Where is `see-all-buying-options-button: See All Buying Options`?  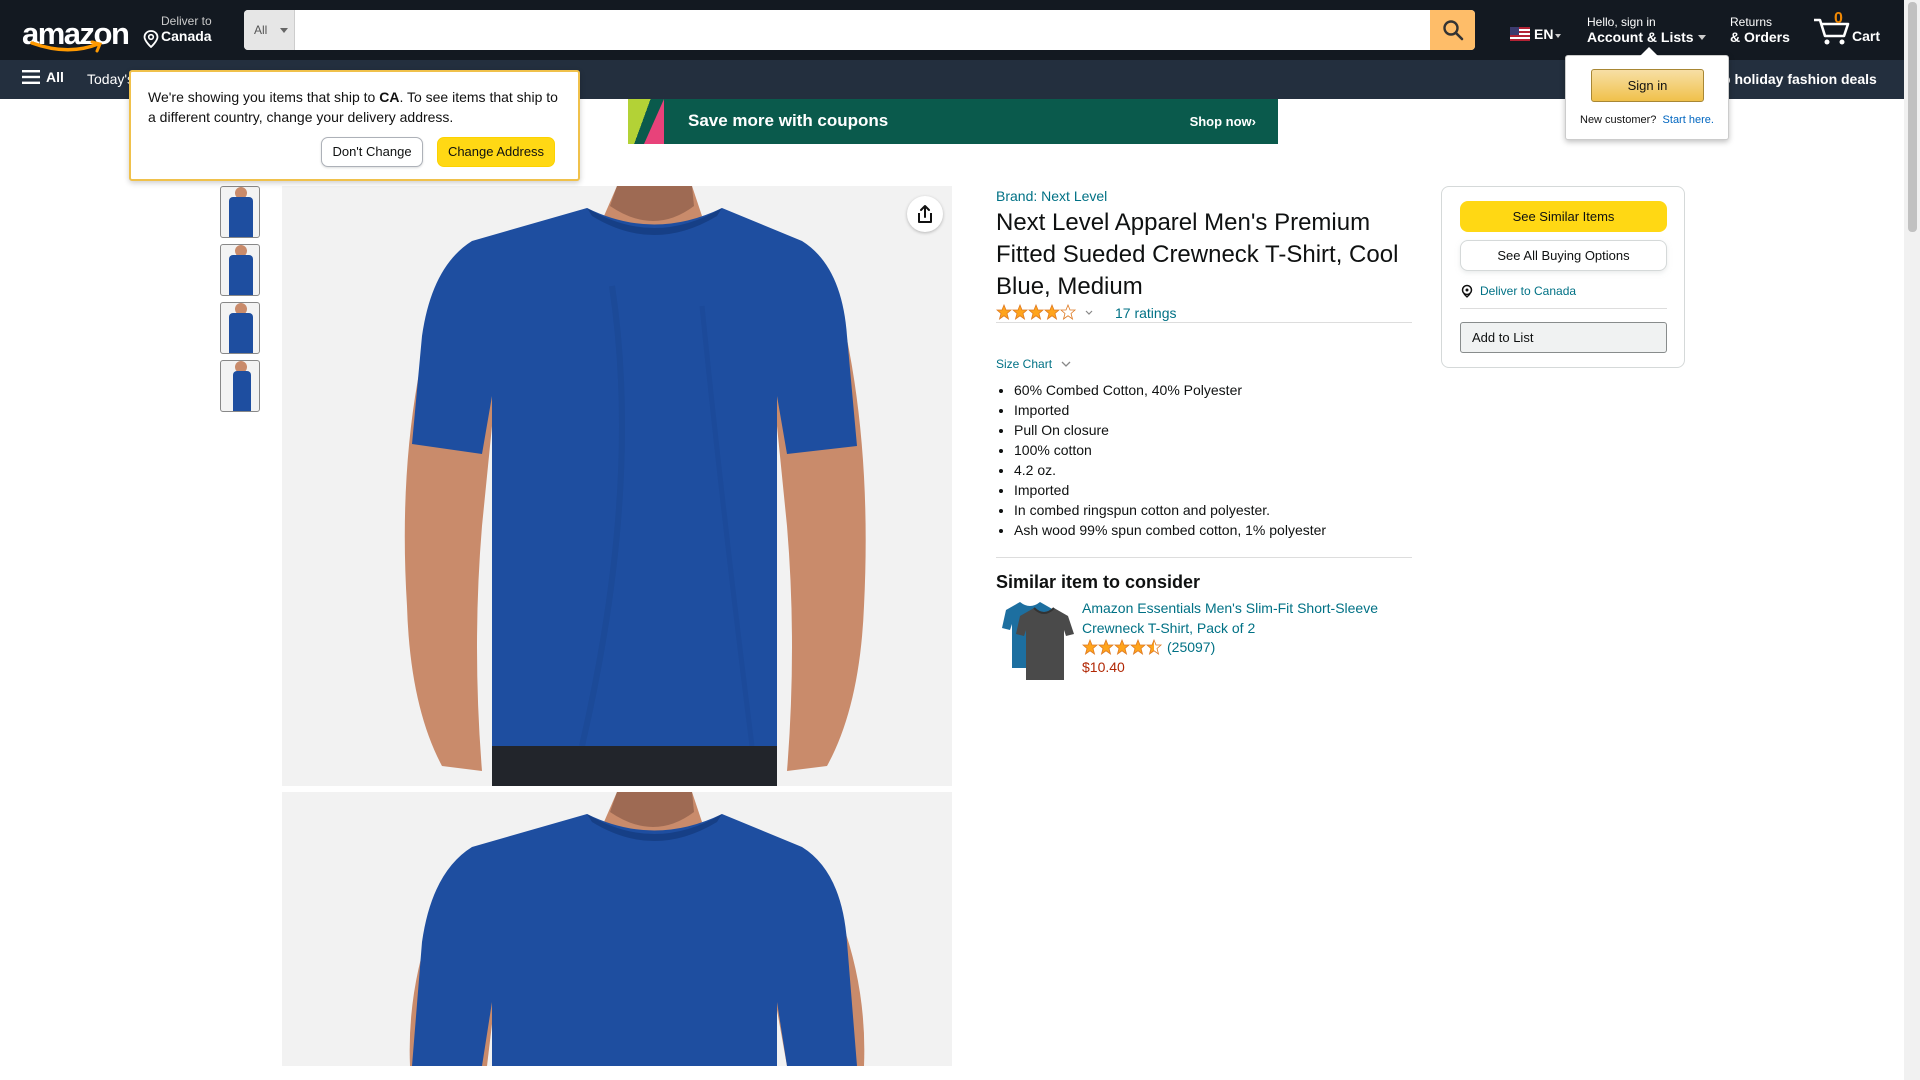
see-all-buying-options-button: See All Buying Options is located at coordinates (1563, 255).